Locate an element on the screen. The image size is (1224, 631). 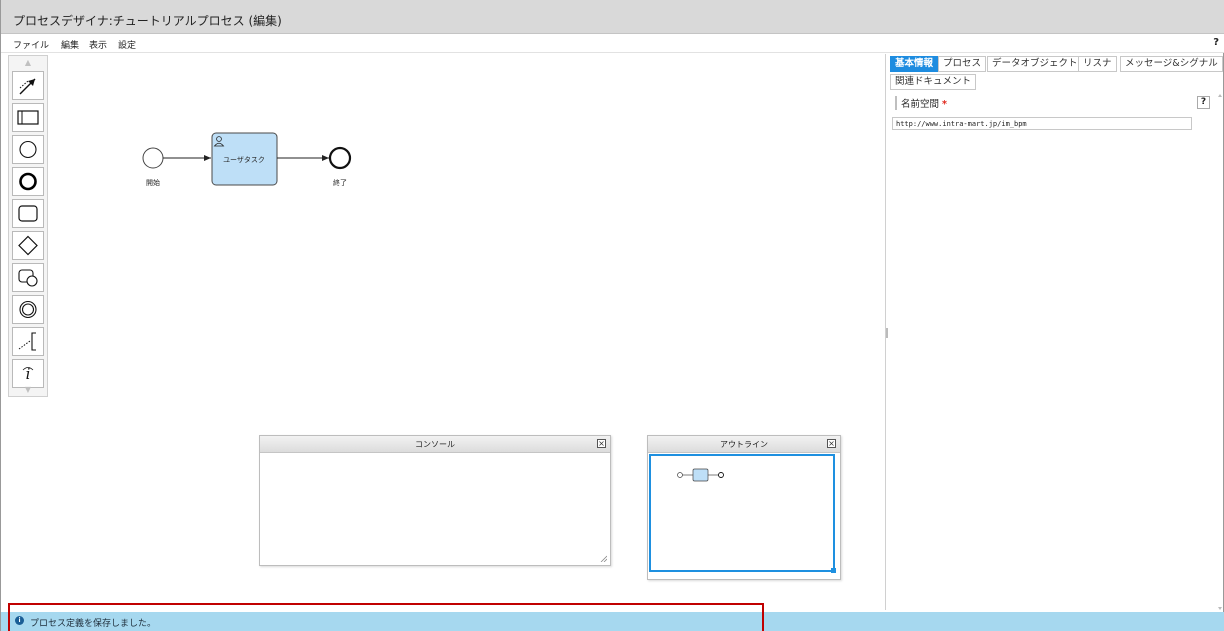
gateway-icon is located at coordinates (28, 245).